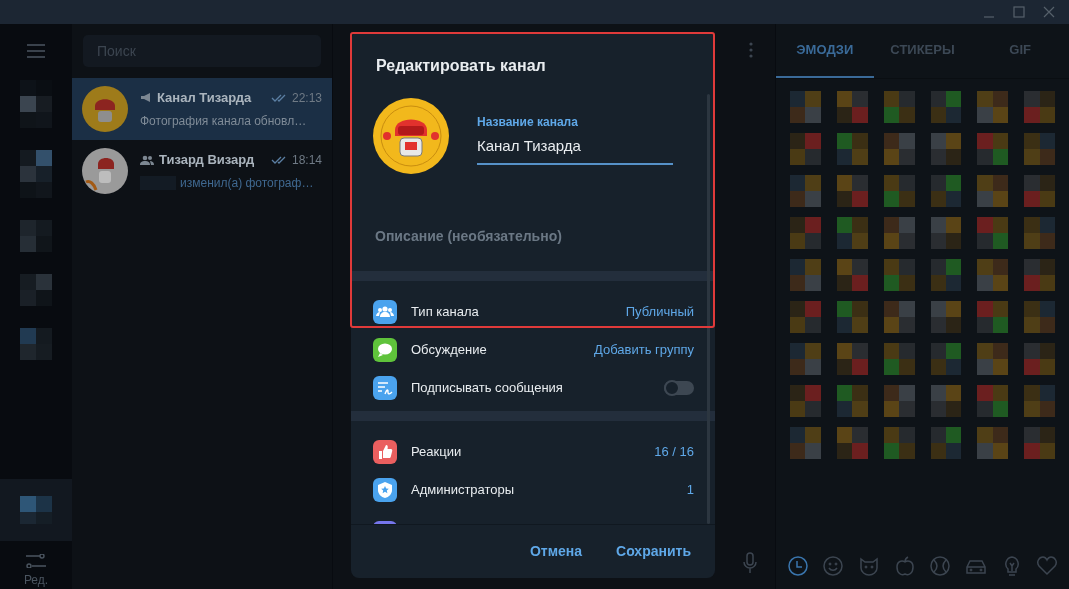  I want to click on robot-avatar, so click(105, 171).